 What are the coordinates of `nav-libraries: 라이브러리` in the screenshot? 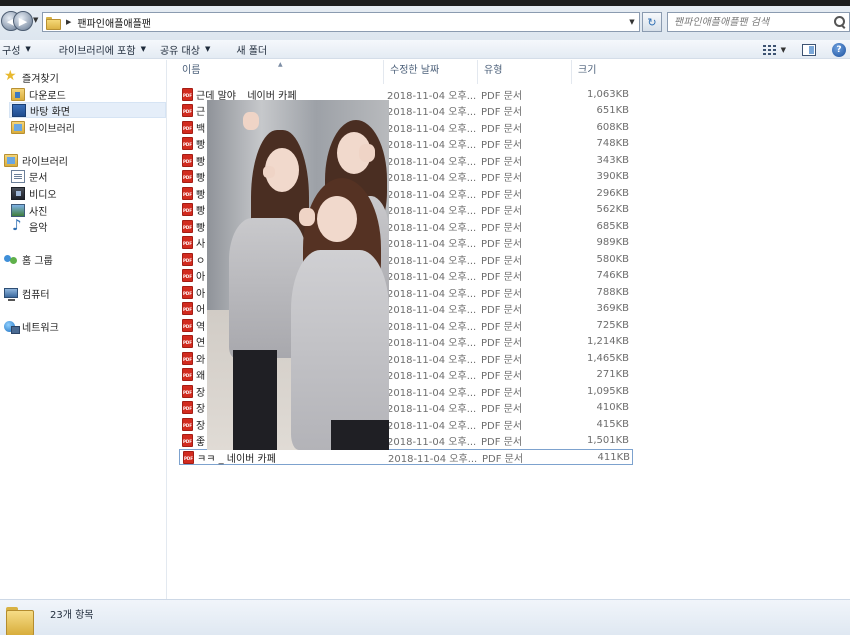 It's located at (36, 160).